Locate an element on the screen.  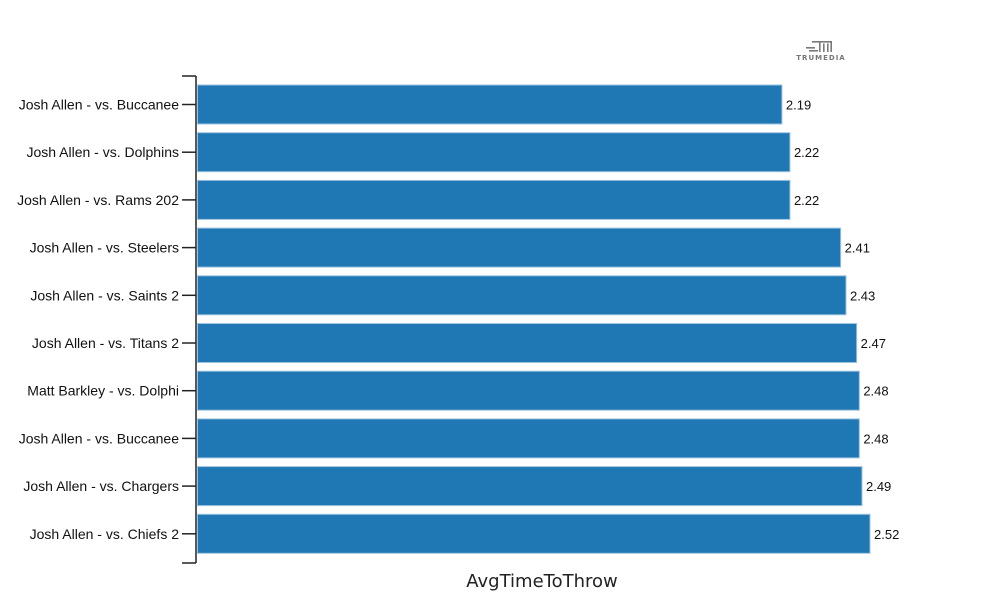
logo-text: TRUMEDIA is located at coordinates (821, 58).